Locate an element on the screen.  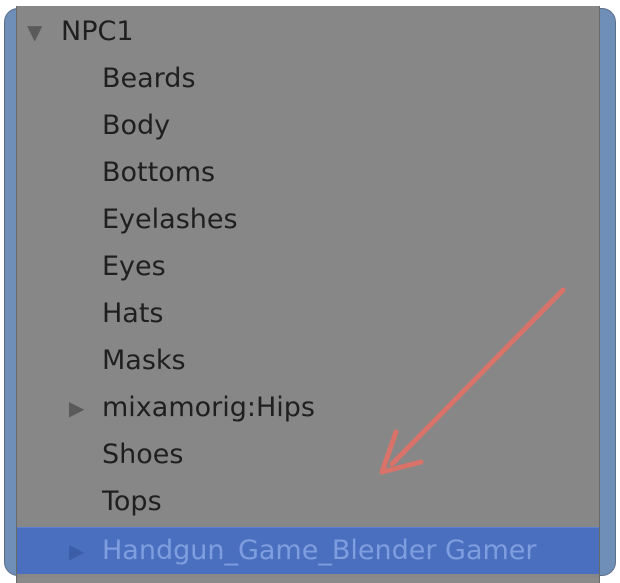
tree-item-masks: Masks is located at coordinates (308, 361).